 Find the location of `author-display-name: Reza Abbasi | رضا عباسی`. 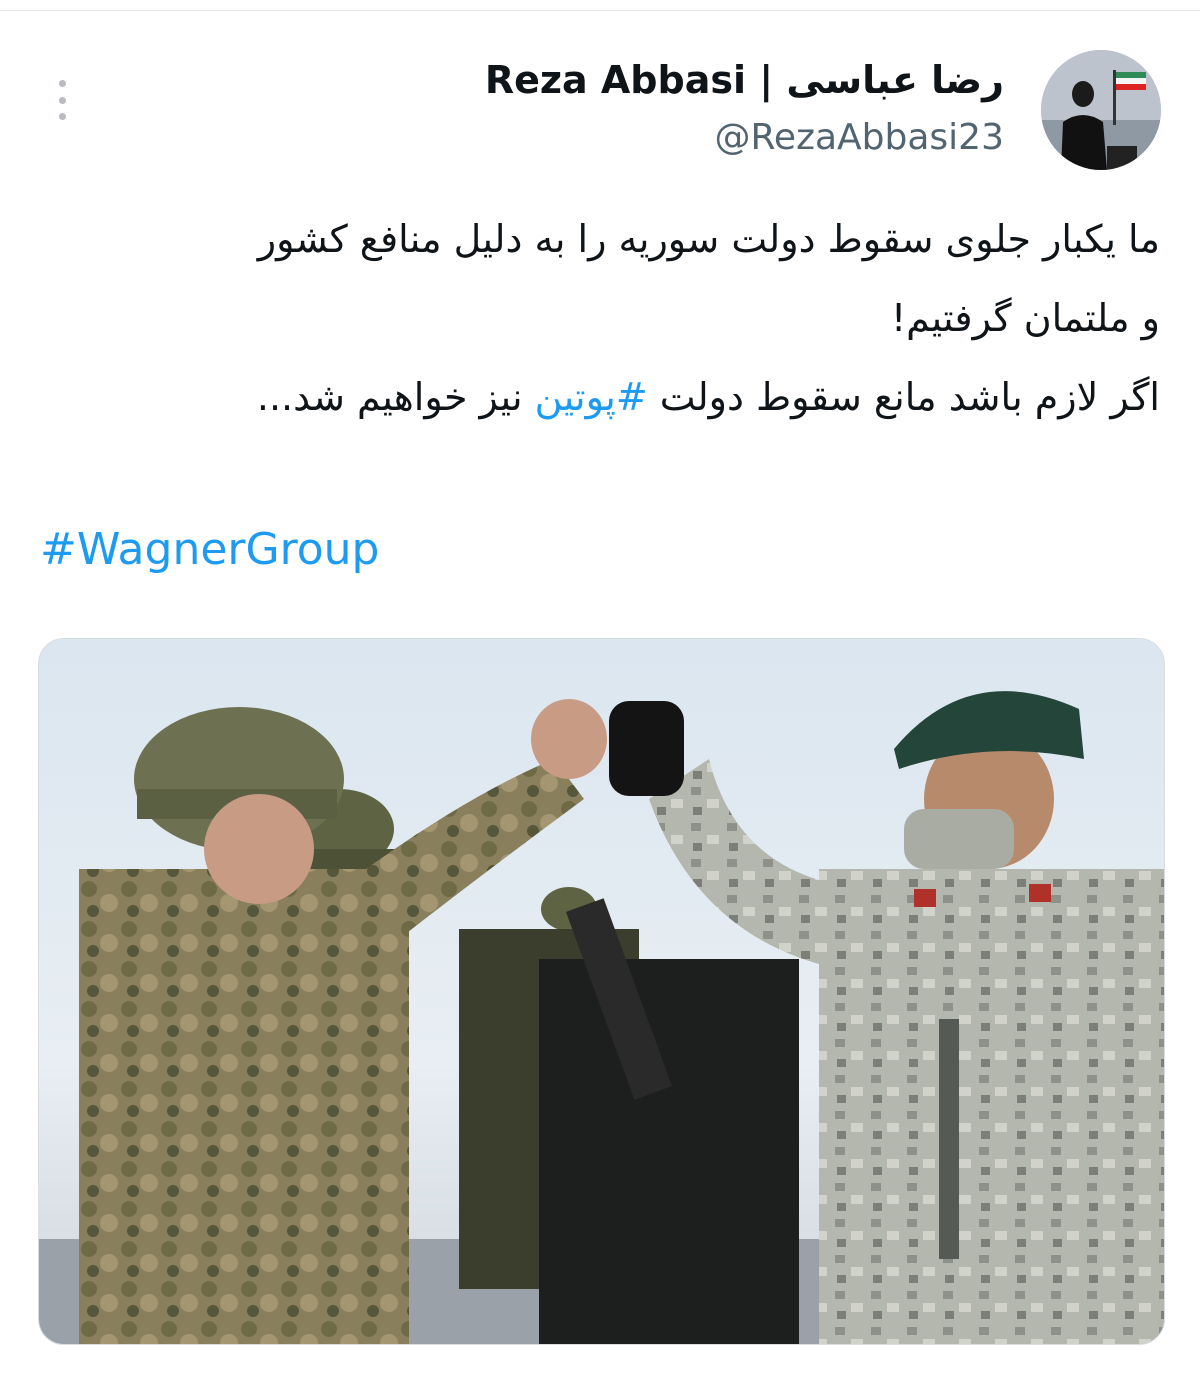

author-display-name: Reza Abbasi | رضا عباسی is located at coordinates (744, 80).